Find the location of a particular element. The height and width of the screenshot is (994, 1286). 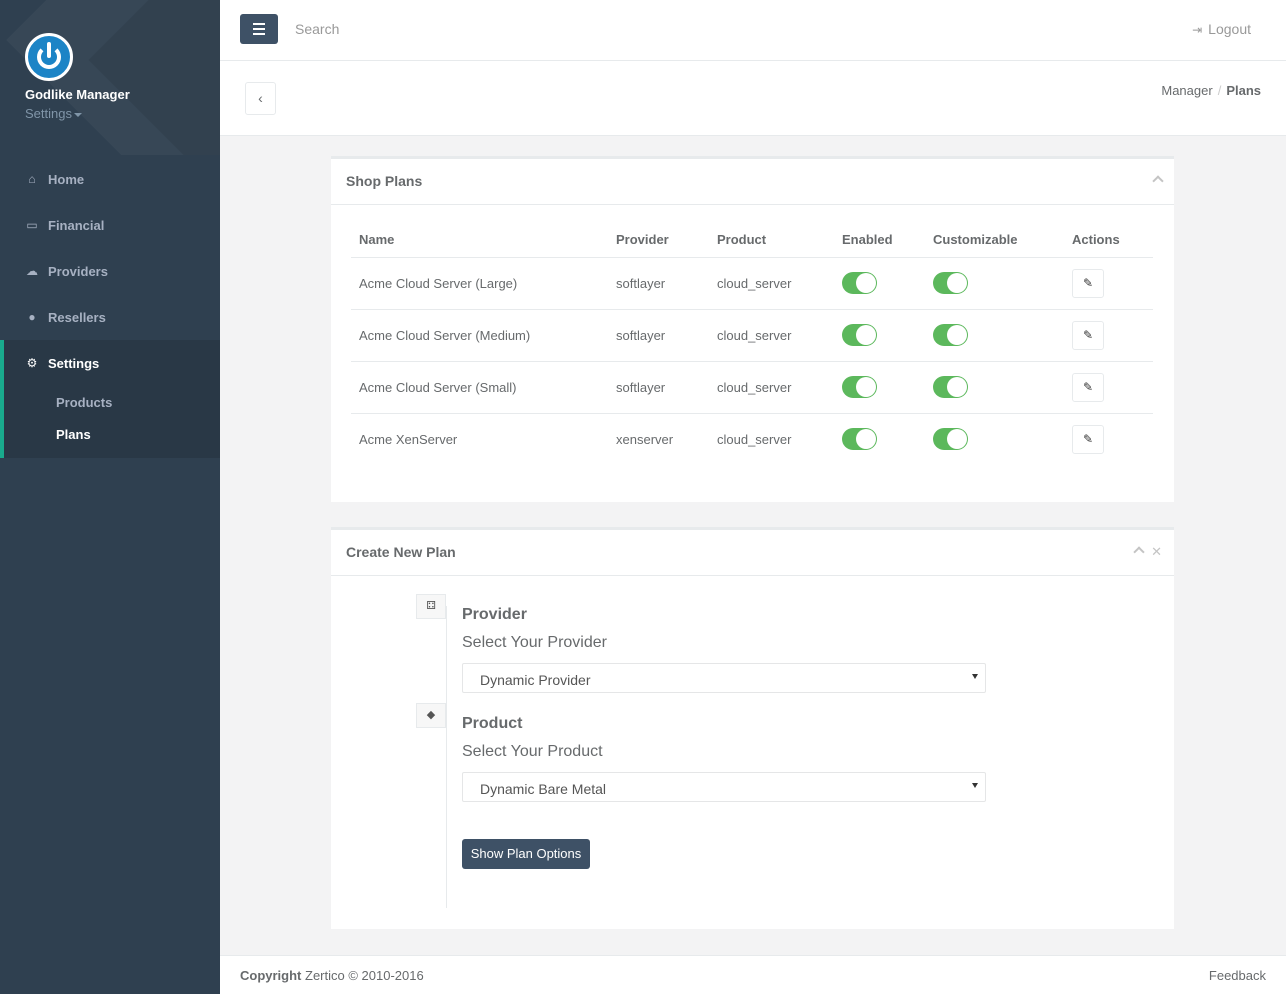

sidebar-item-home: ⌂ Home is located at coordinates (110, 179).